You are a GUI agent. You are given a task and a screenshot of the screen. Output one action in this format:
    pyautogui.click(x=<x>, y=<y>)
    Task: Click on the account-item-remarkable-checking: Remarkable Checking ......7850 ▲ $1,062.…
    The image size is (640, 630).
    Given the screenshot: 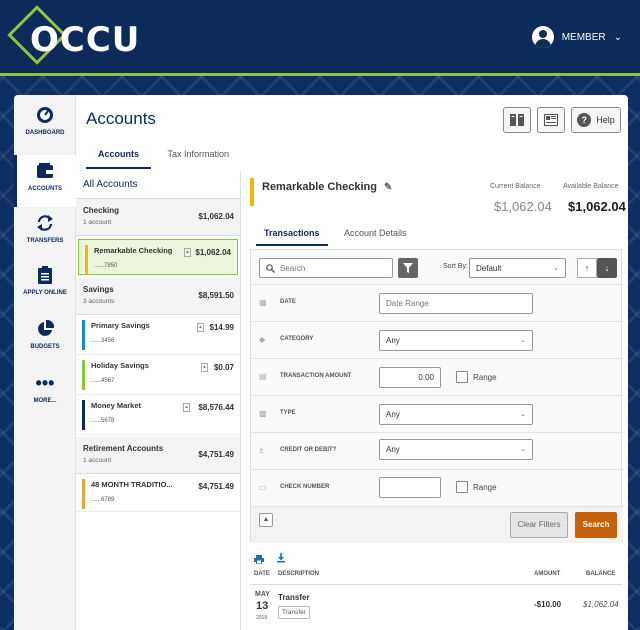 What is the action you would take?
    pyautogui.click(x=158, y=257)
    